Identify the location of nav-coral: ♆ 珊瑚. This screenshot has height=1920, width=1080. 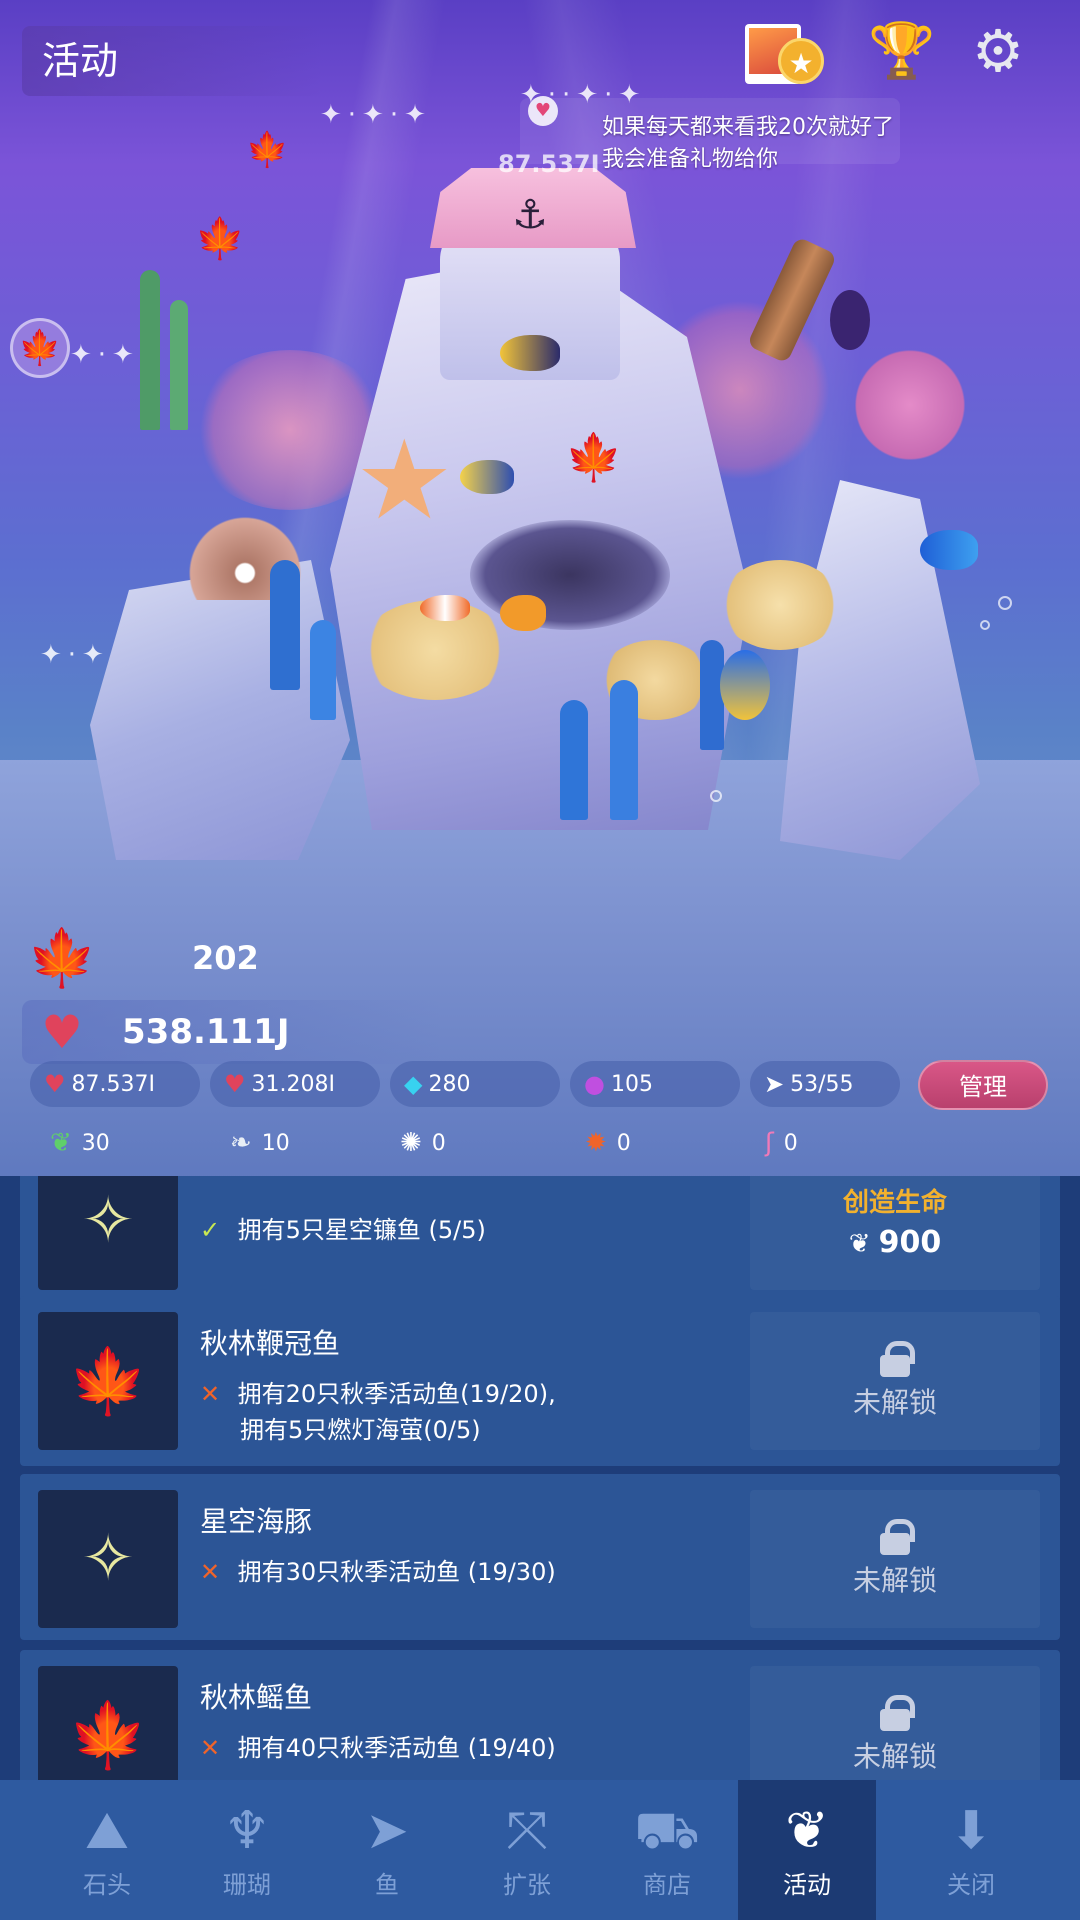
(247, 1850).